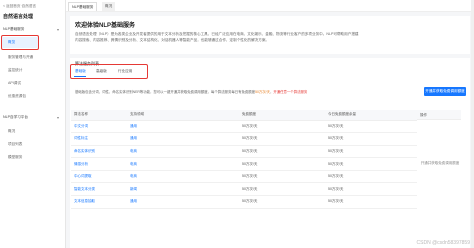  Describe the element at coordinates (18, 17) in the screenshot. I see `sidebar-title: 自然语言处理` at that location.